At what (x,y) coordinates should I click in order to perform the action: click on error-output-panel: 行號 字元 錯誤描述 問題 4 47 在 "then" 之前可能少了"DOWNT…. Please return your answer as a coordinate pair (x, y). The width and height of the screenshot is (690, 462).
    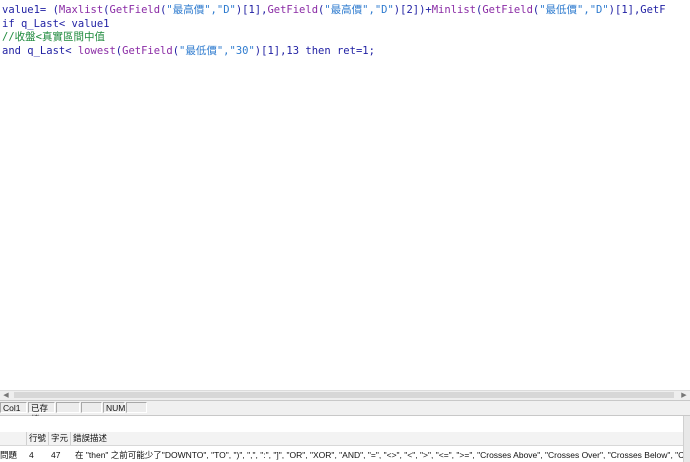
    Looking at the image, I should click on (342, 446).